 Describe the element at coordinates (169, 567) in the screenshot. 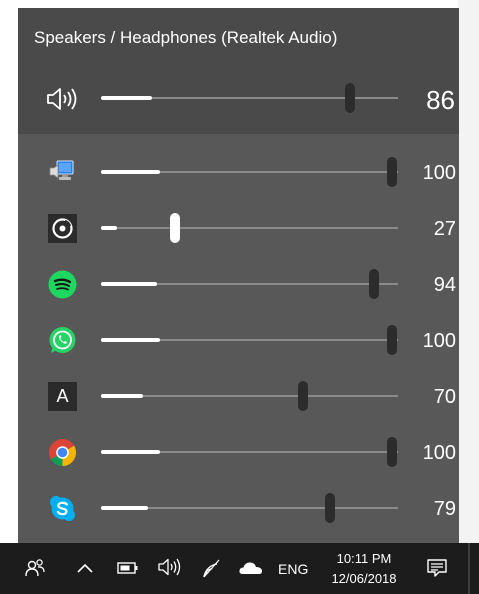

I see `volume-icon` at that location.